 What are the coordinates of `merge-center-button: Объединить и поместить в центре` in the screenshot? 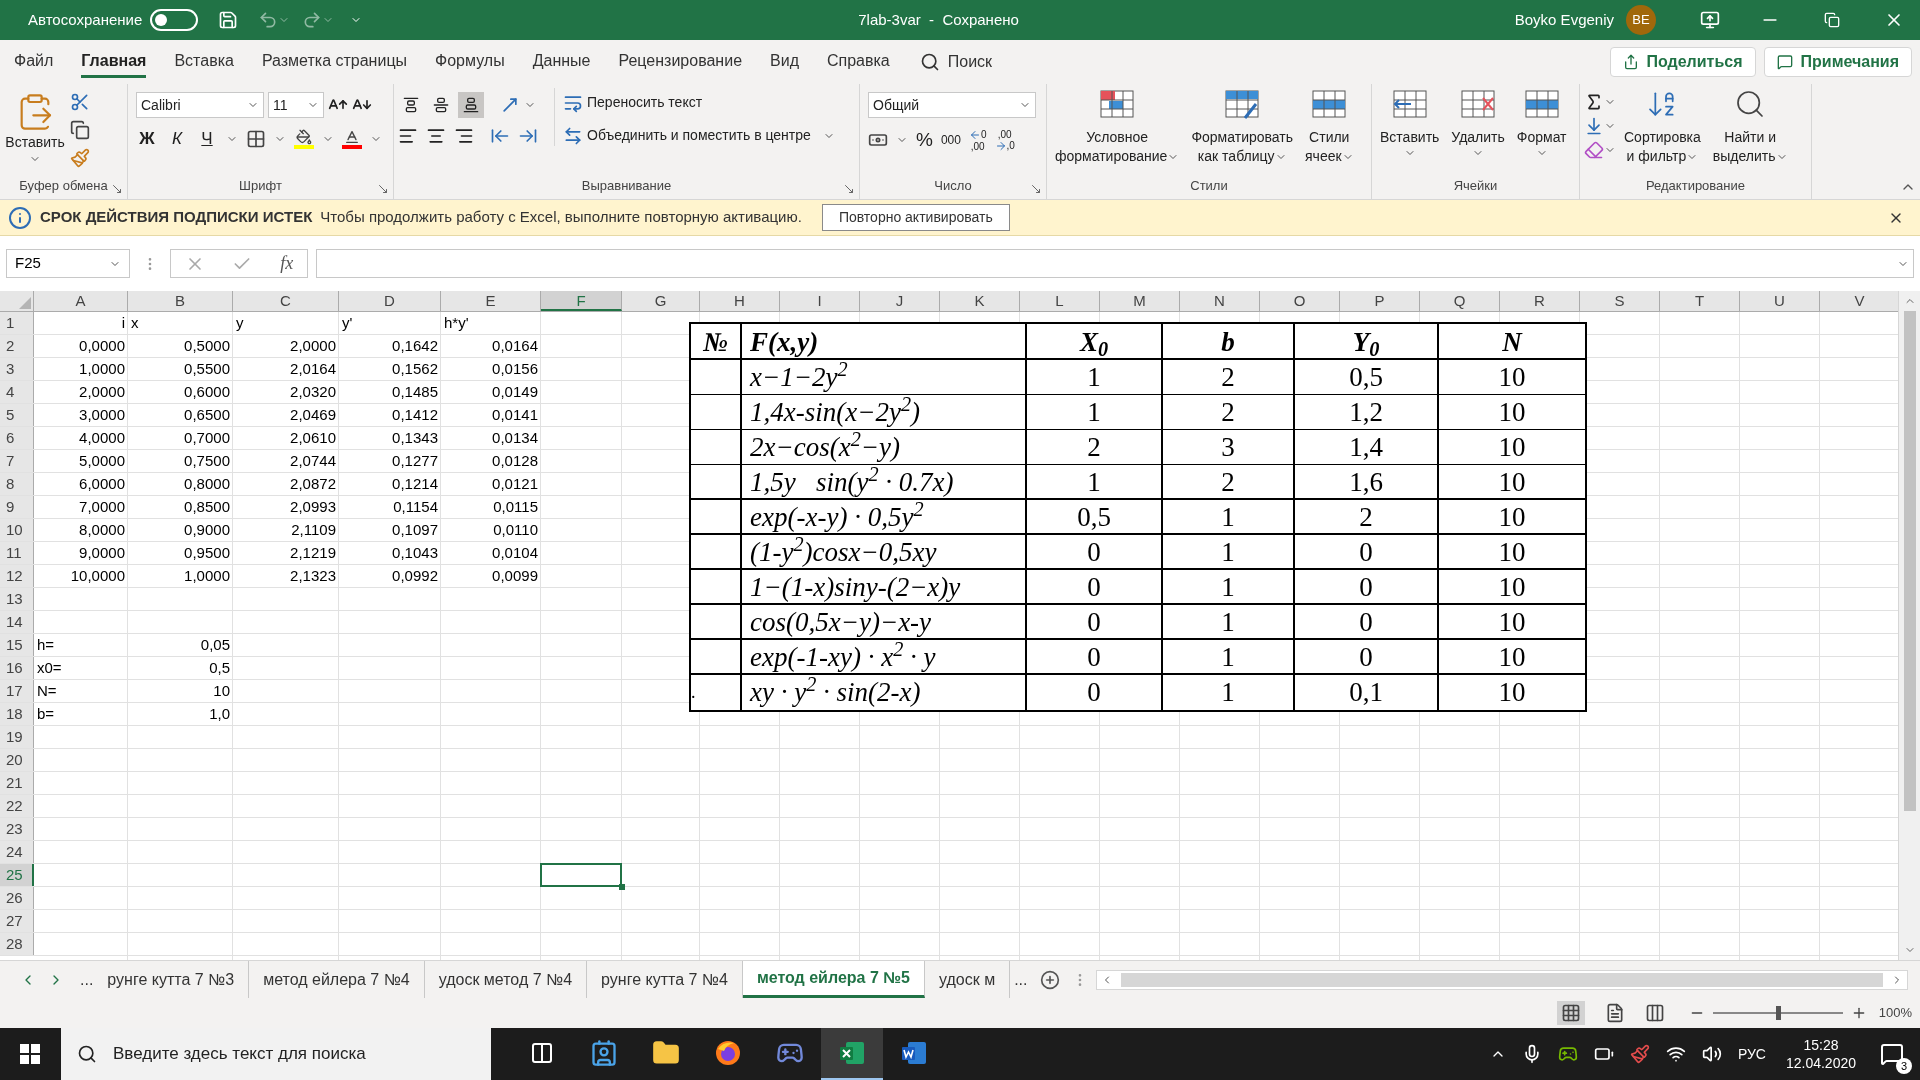 It's located at (699, 135).